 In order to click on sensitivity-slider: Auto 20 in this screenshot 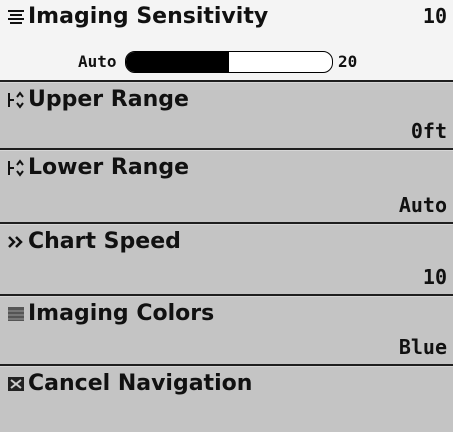, I will do `click(226, 62)`.